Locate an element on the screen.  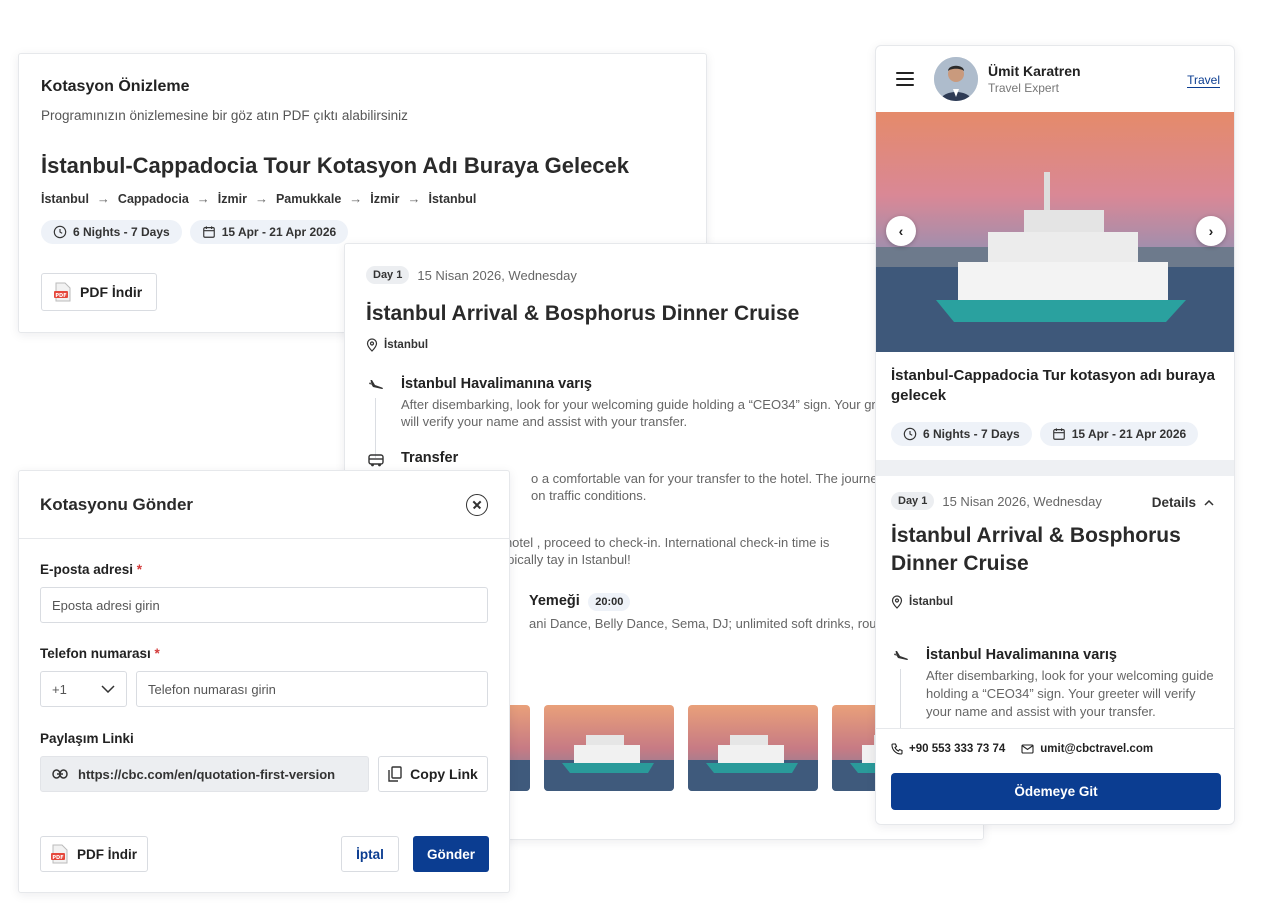
duration-text: 6 Nights - 7 Days is located at coordinates (121, 232).